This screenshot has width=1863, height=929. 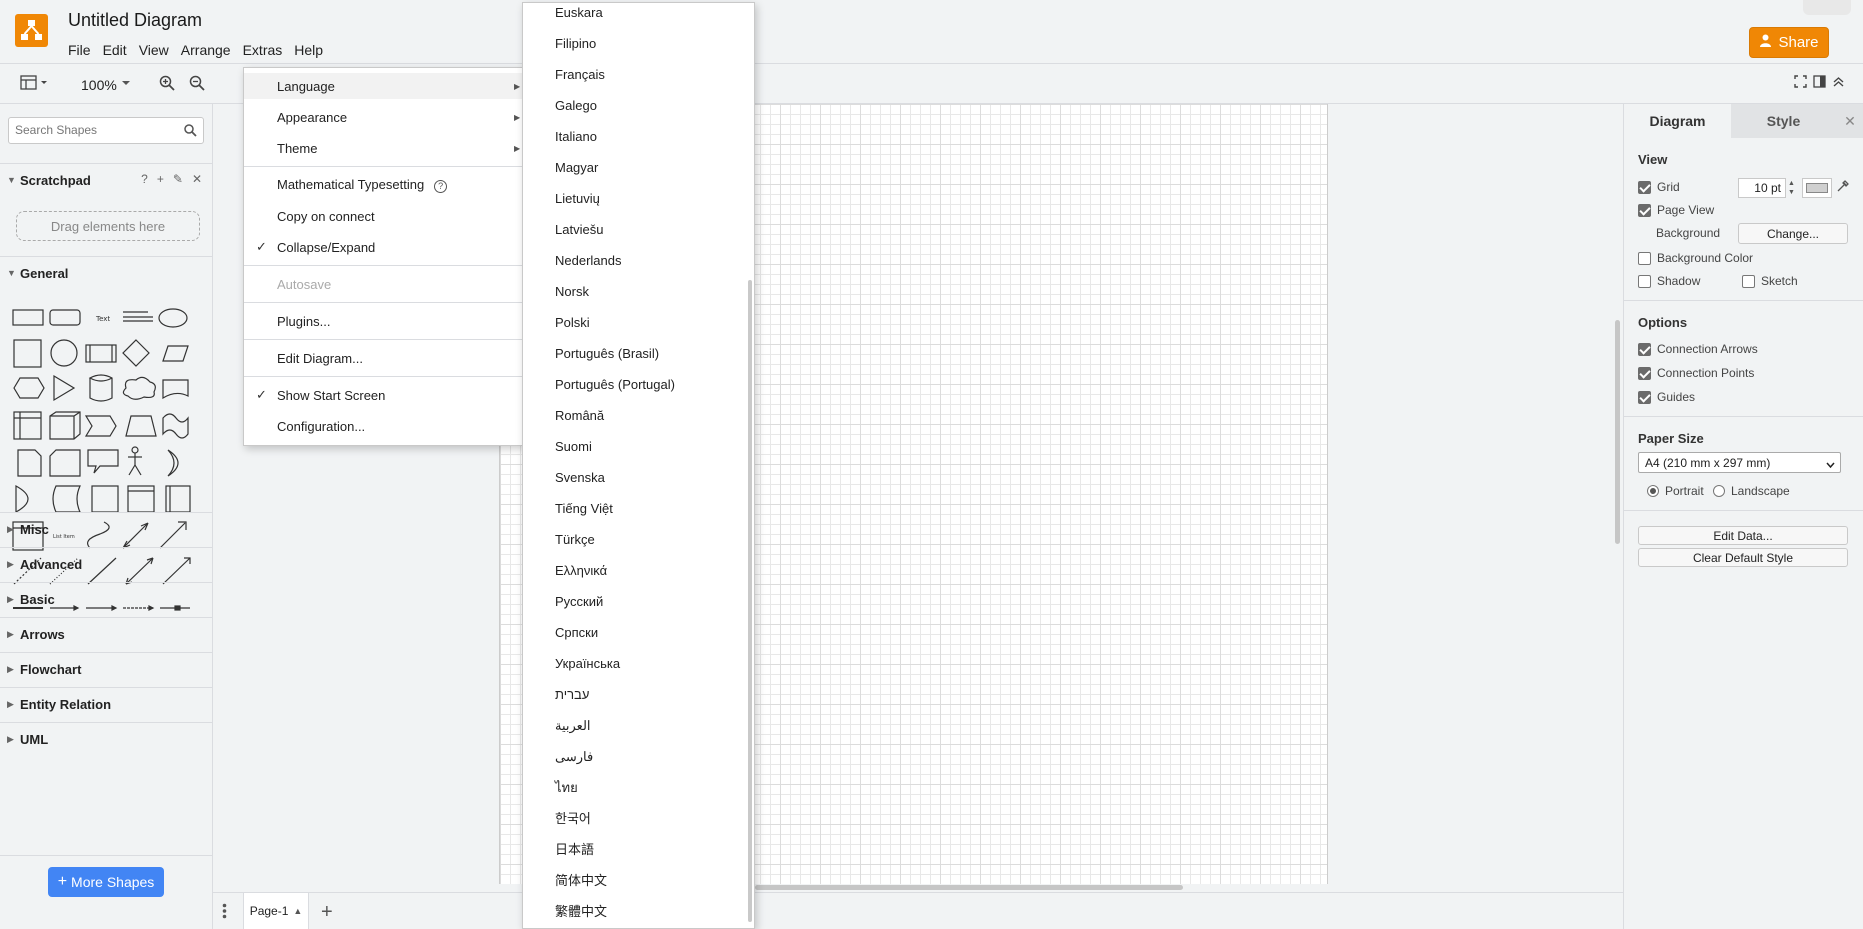 What do you see at coordinates (638, 855) in the screenshot?
I see `language-option: 日本語` at bounding box center [638, 855].